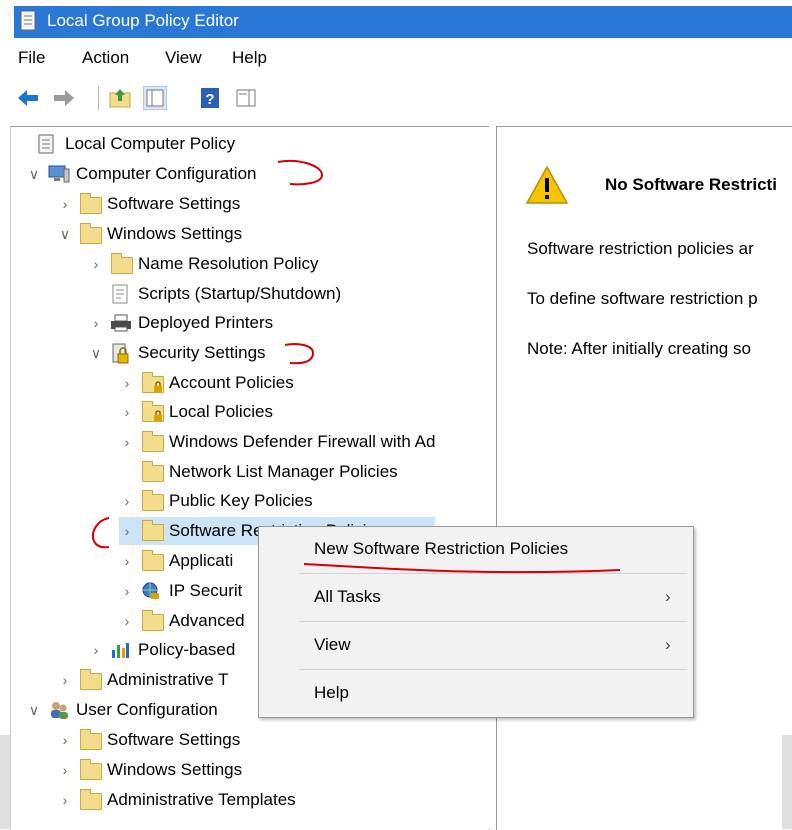 The image size is (792, 830). I want to click on context-menu-all-tasks: All Tasks, so click(347, 597).